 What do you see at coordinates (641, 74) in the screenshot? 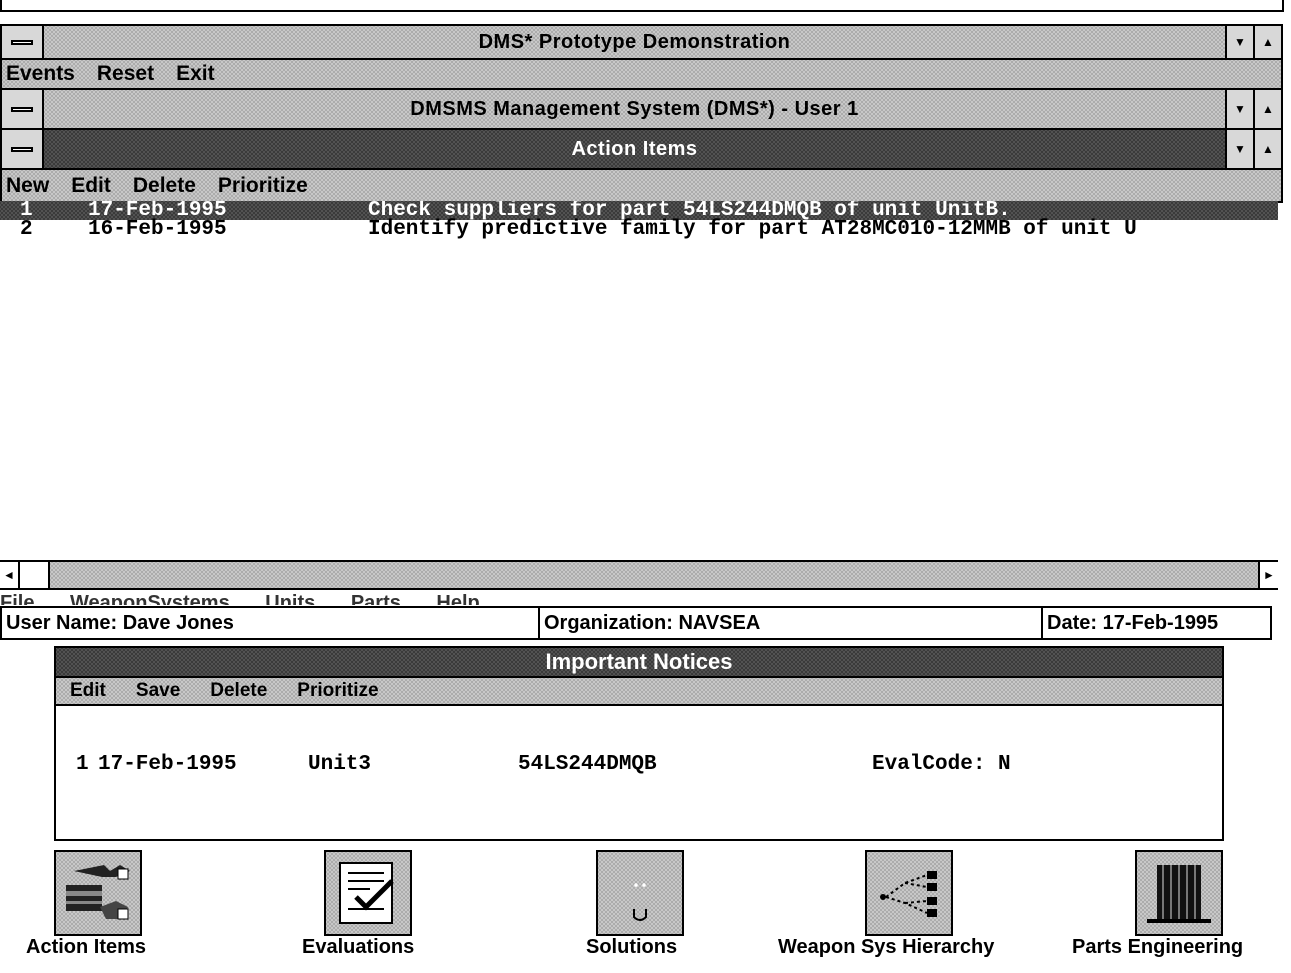
I see `app-menu-bar: Events Reset Exit` at bounding box center [641, 74].